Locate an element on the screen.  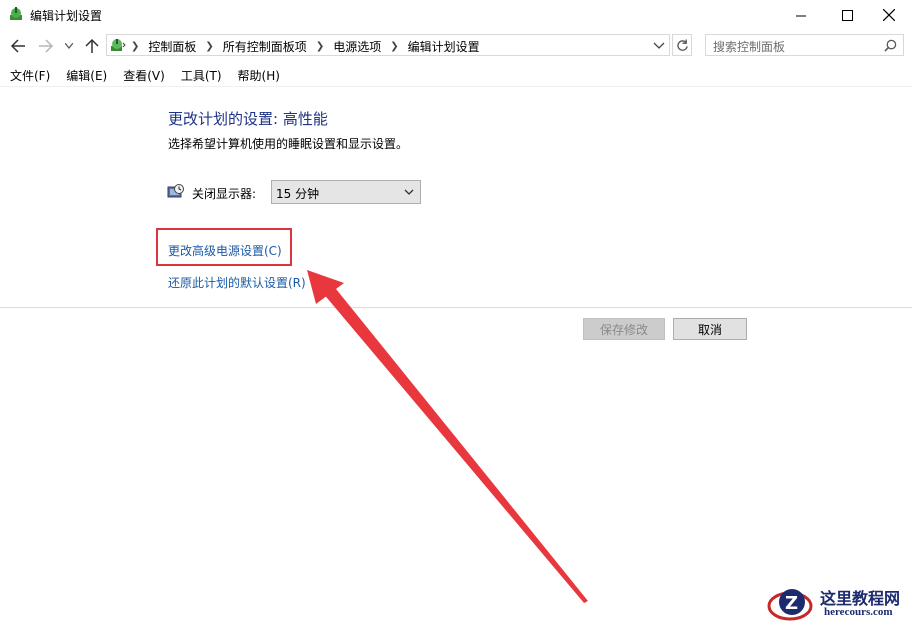
address-dropdown-icon is located at coordinates (659, 45).